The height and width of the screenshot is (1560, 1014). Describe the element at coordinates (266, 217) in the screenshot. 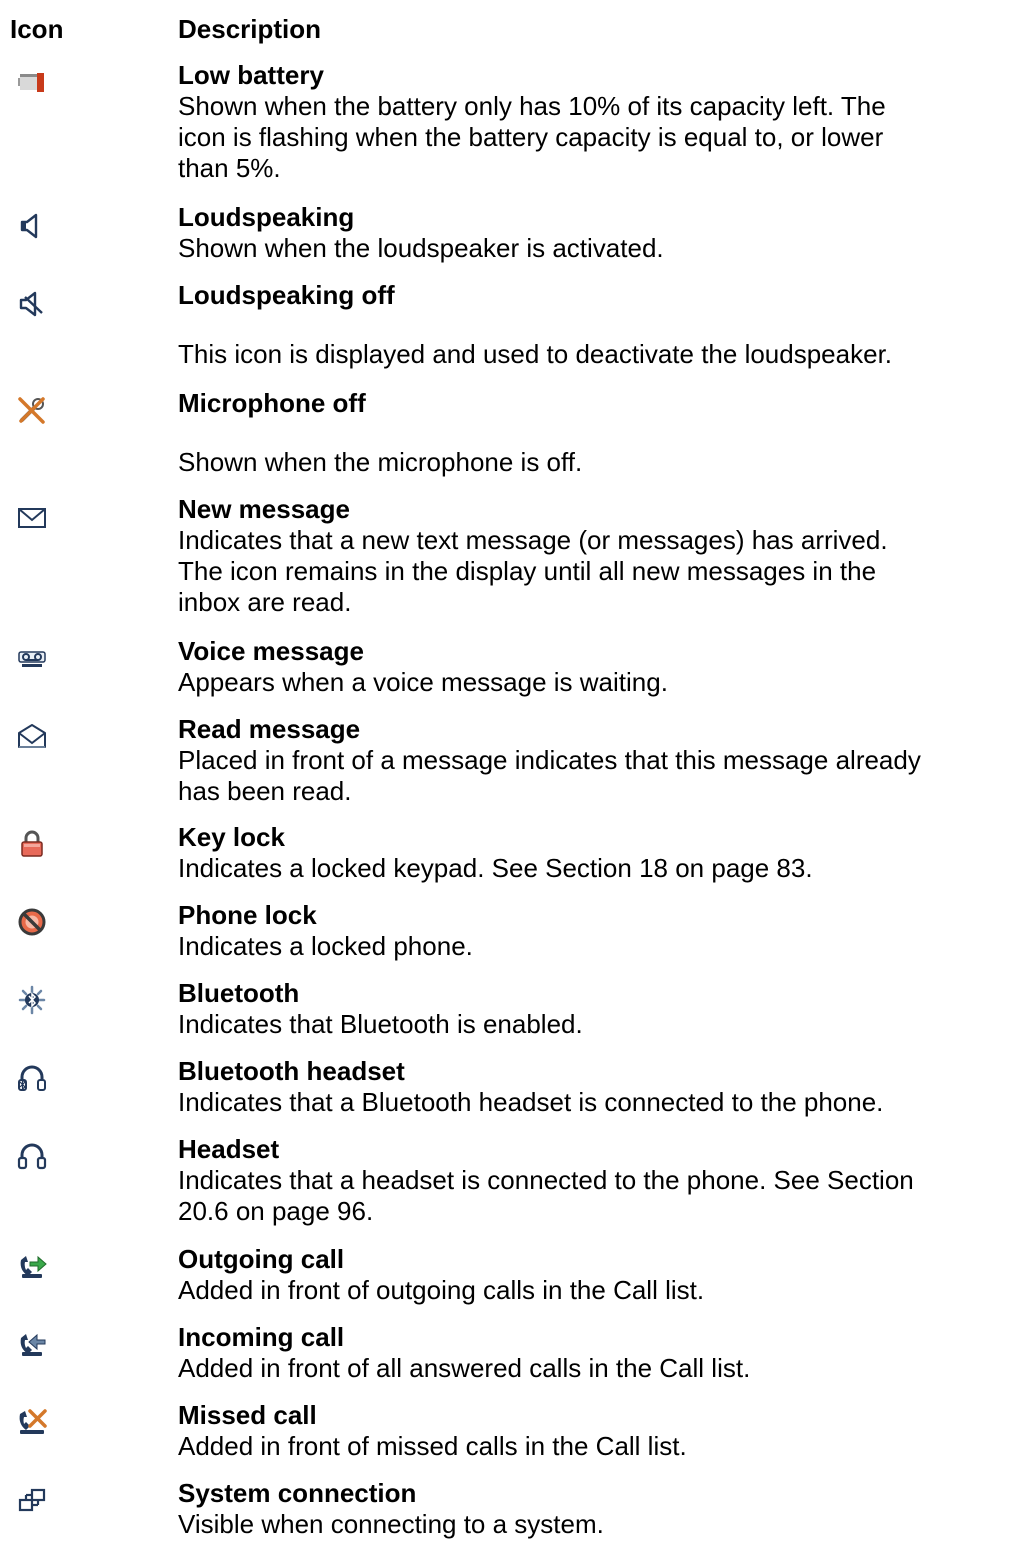

I see `row-title: Loudspeaking` at that location.